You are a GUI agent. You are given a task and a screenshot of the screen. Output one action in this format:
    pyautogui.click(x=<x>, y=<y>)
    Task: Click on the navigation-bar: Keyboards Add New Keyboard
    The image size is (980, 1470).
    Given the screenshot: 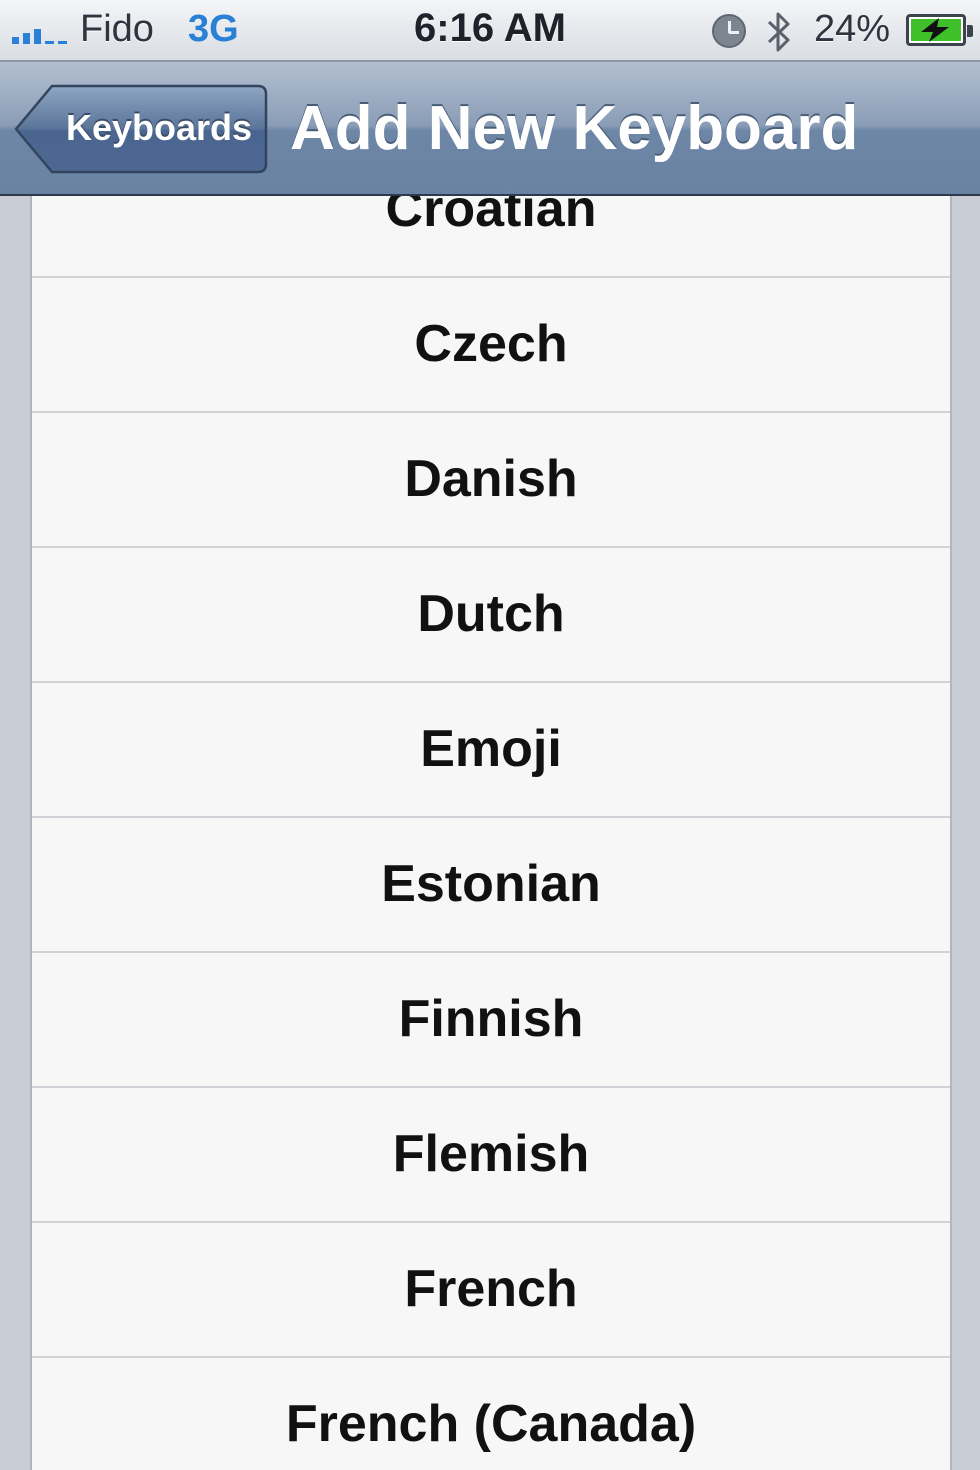 What is the action you would take?
    pyautogui.click(x=490, y=129)
    